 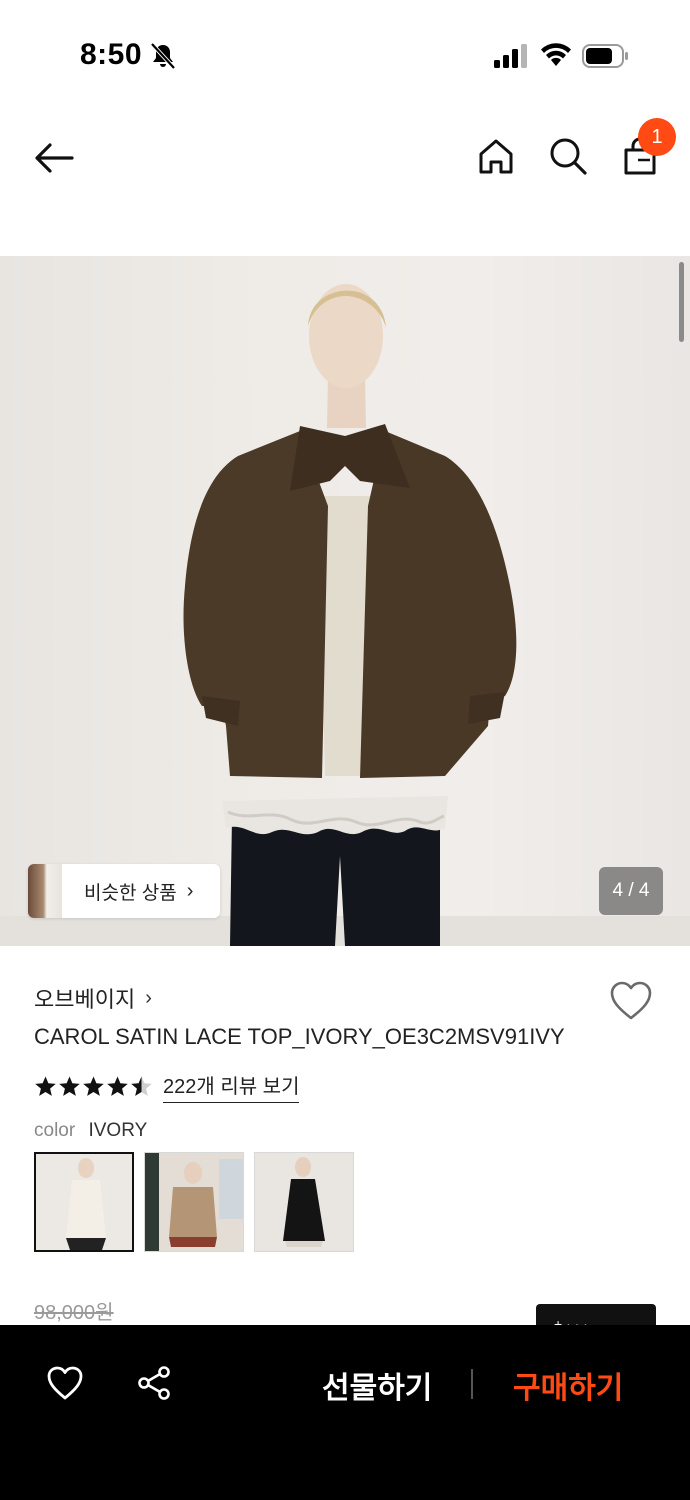 I want to click on divider, so click(x=472, y=1384).